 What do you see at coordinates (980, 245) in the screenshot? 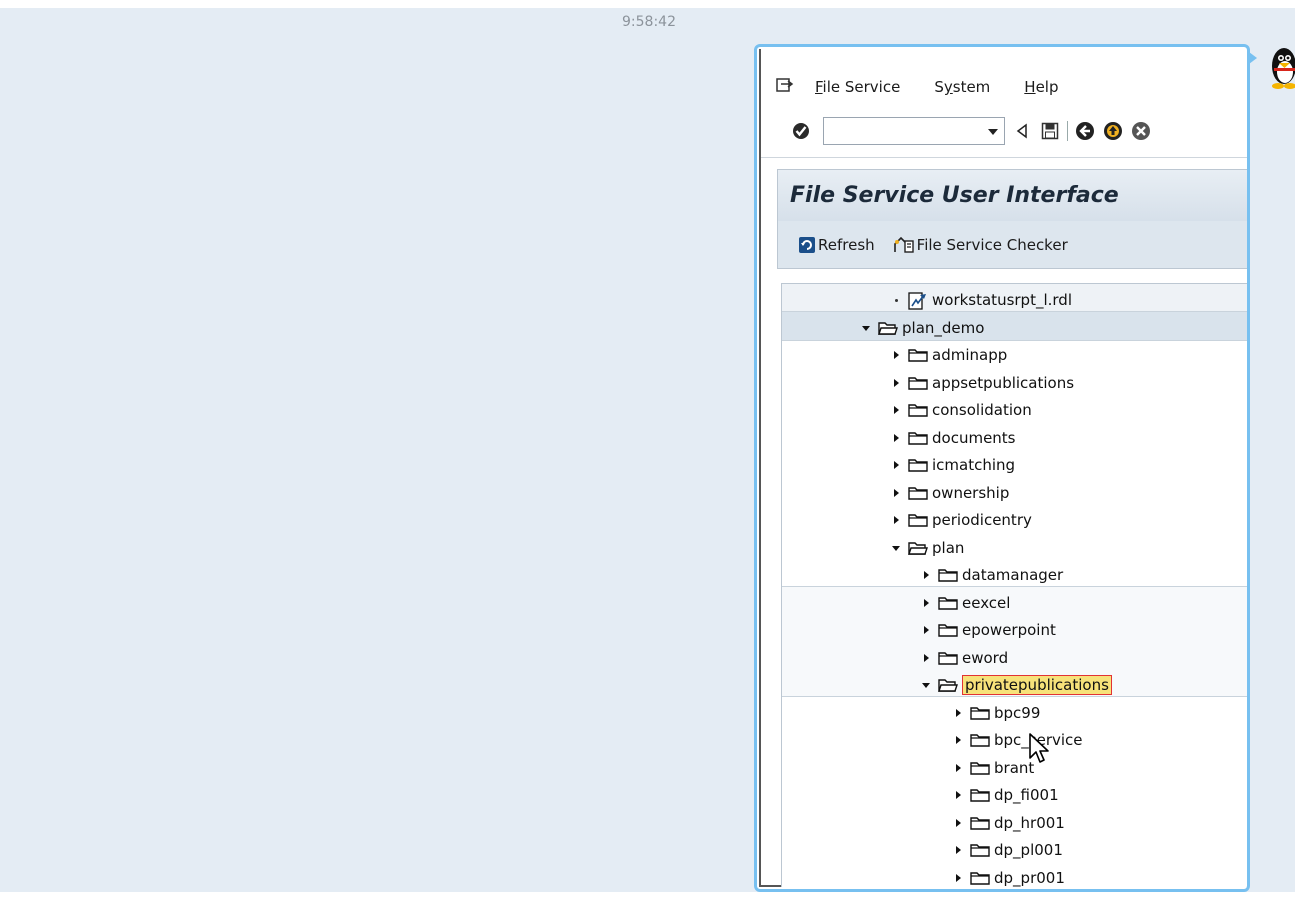
I see `file-service-checker-button: File Service Checker` at bounding box center [980, 245].